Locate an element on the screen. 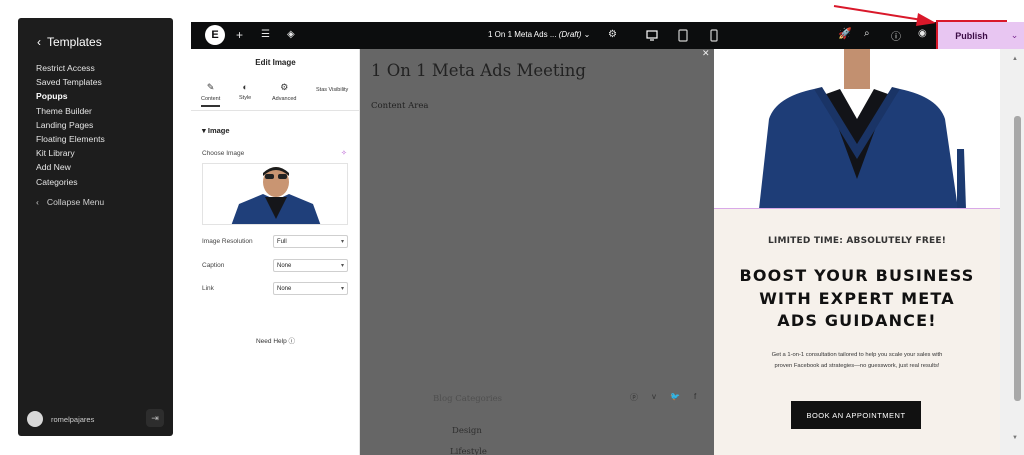 Image resolution: width=1024 pixels, height=455 pixels. desktop-view-icon is located at coordinates (652, 35).